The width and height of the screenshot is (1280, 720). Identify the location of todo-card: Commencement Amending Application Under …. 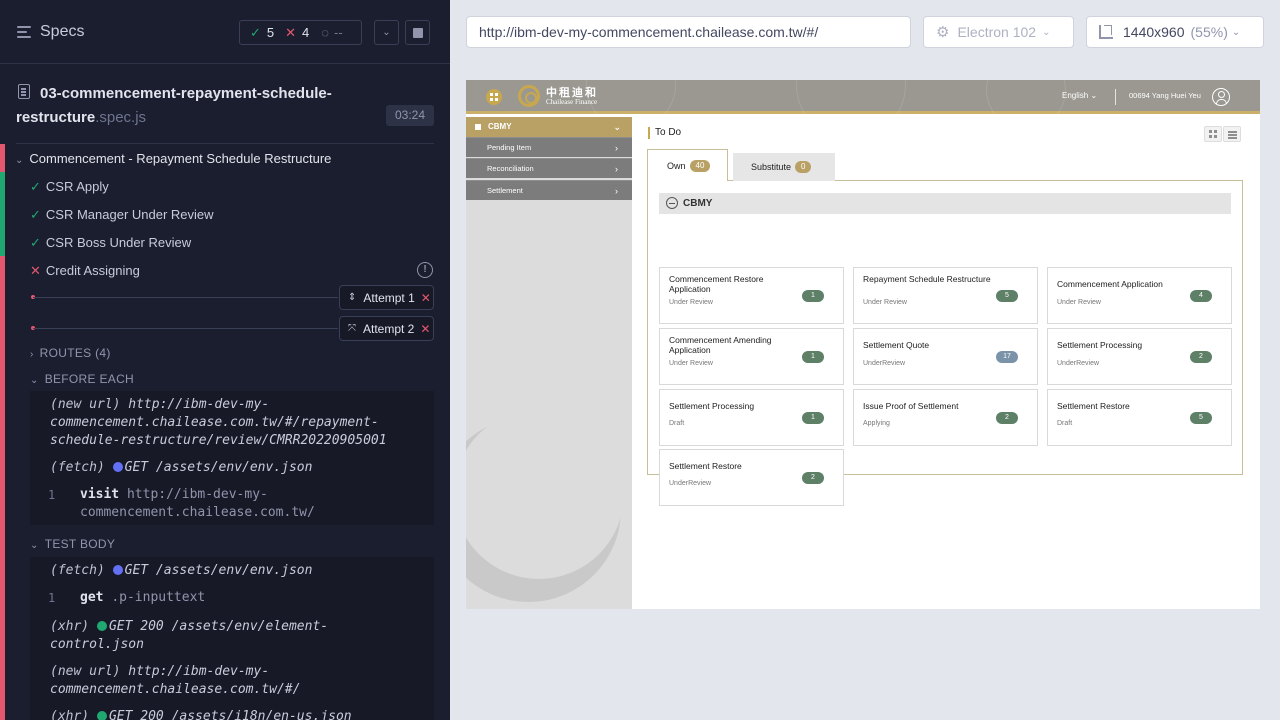
(751, 356).